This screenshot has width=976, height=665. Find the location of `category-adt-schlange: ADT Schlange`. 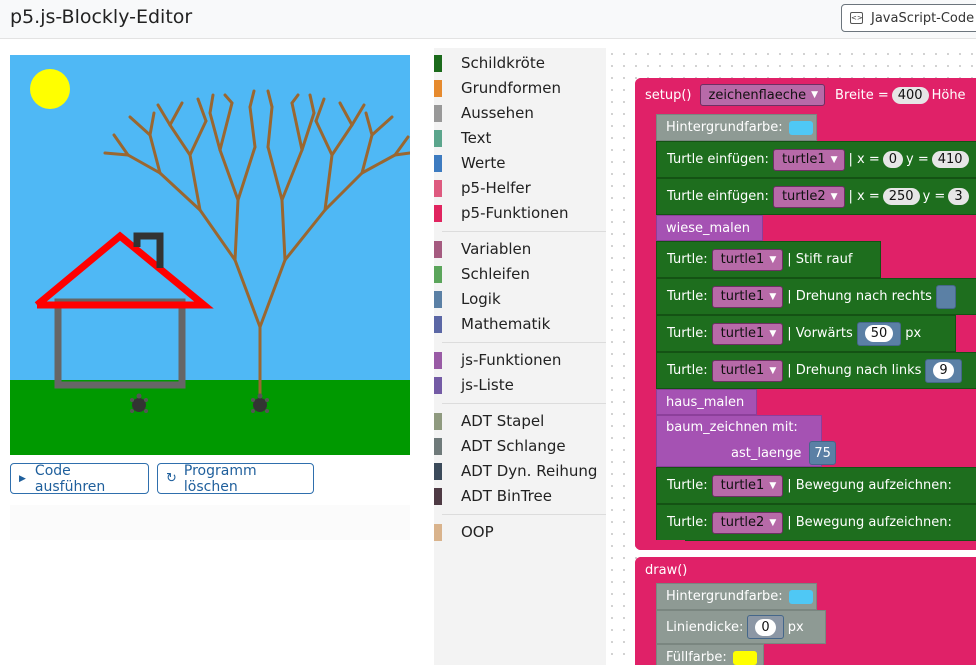

category-adt-schlange: ADT Schlange is located at coordinates (520, 446).